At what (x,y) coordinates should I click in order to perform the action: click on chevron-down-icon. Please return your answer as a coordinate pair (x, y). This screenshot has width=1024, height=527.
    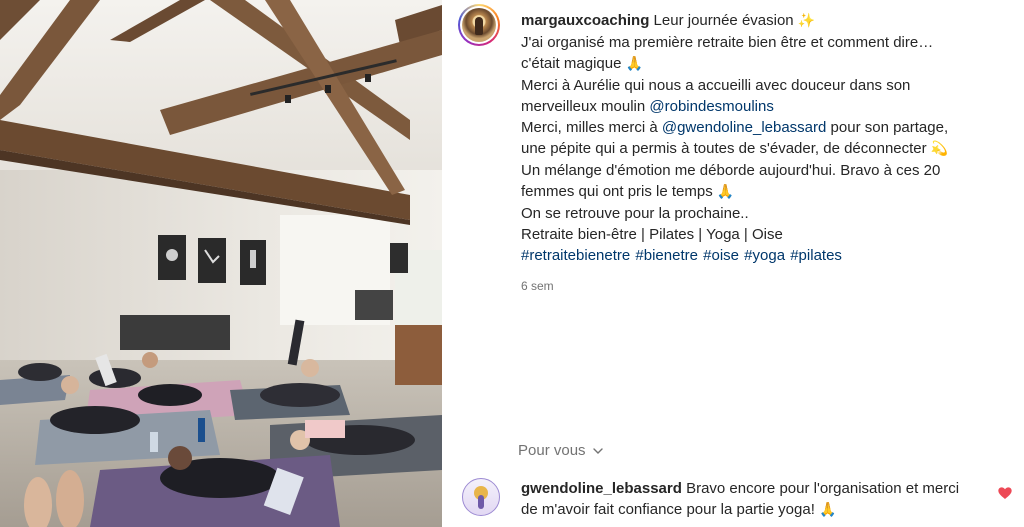
    Looking at the image, I should click on (597, 450).